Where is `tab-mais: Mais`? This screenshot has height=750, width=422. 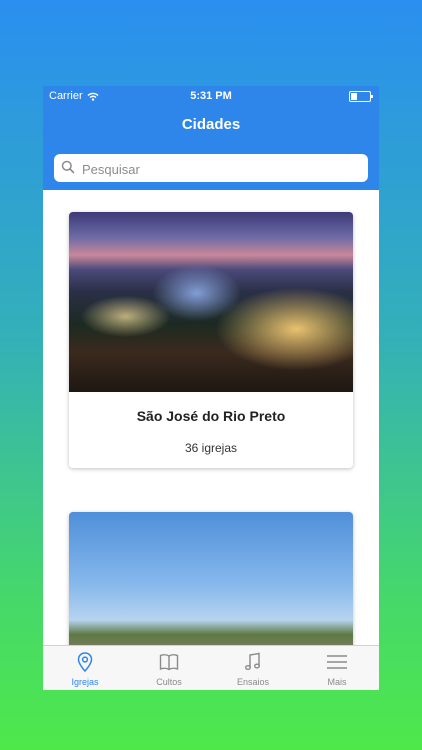
tab-mais: Mais is located at coordinates (337, 668).